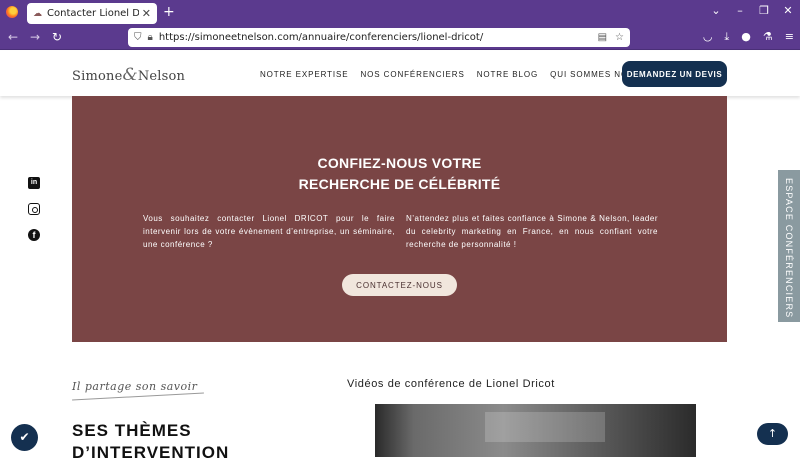  Describe the element at coordinates (150, 37) in the screenshot. I see `lock-icon: 🔒︎` at that location.